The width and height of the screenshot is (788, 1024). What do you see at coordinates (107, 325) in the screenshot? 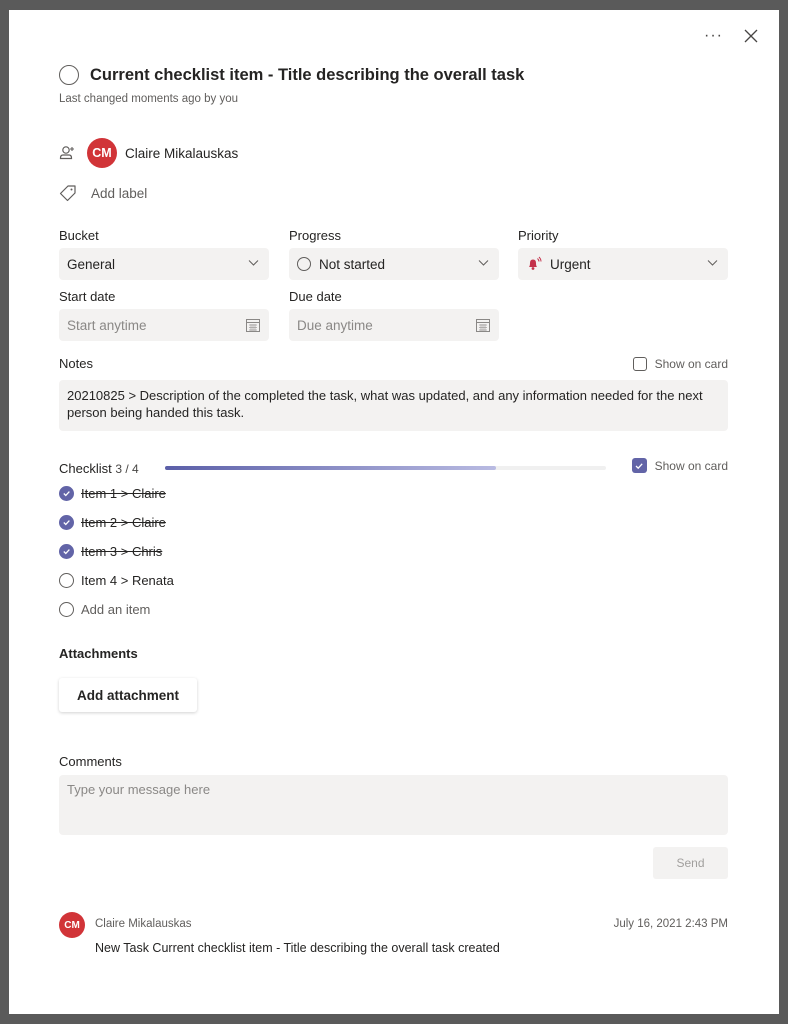
I see `start-date-placeholder: Start anytime` at bounding box center [107, 325].